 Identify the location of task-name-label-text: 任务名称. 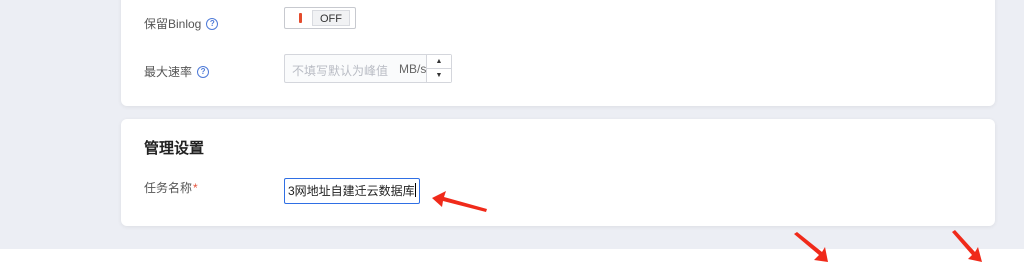
(168, 188).